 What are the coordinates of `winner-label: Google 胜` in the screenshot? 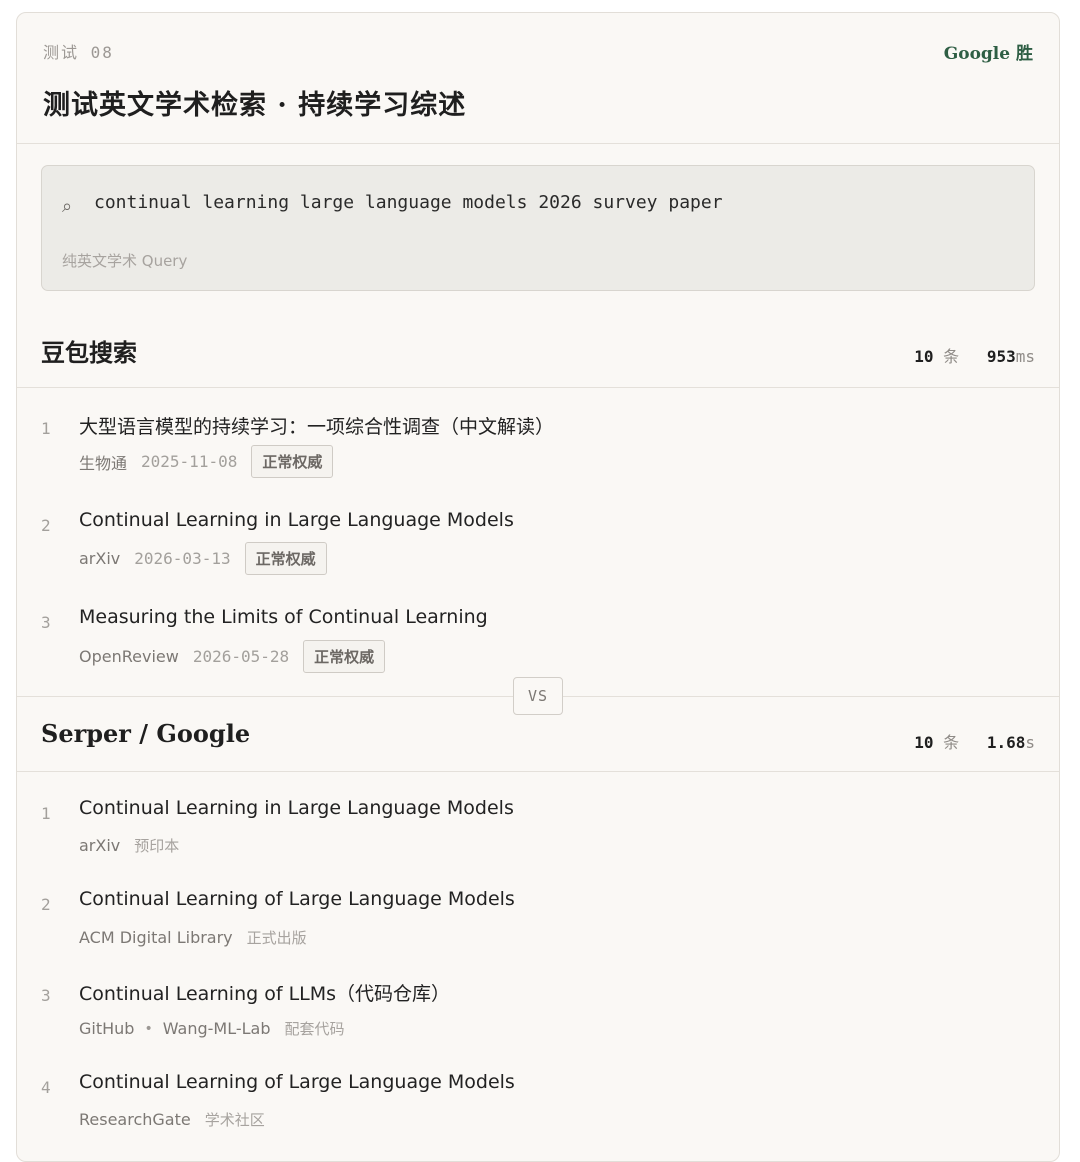 It's located at (988, 54).